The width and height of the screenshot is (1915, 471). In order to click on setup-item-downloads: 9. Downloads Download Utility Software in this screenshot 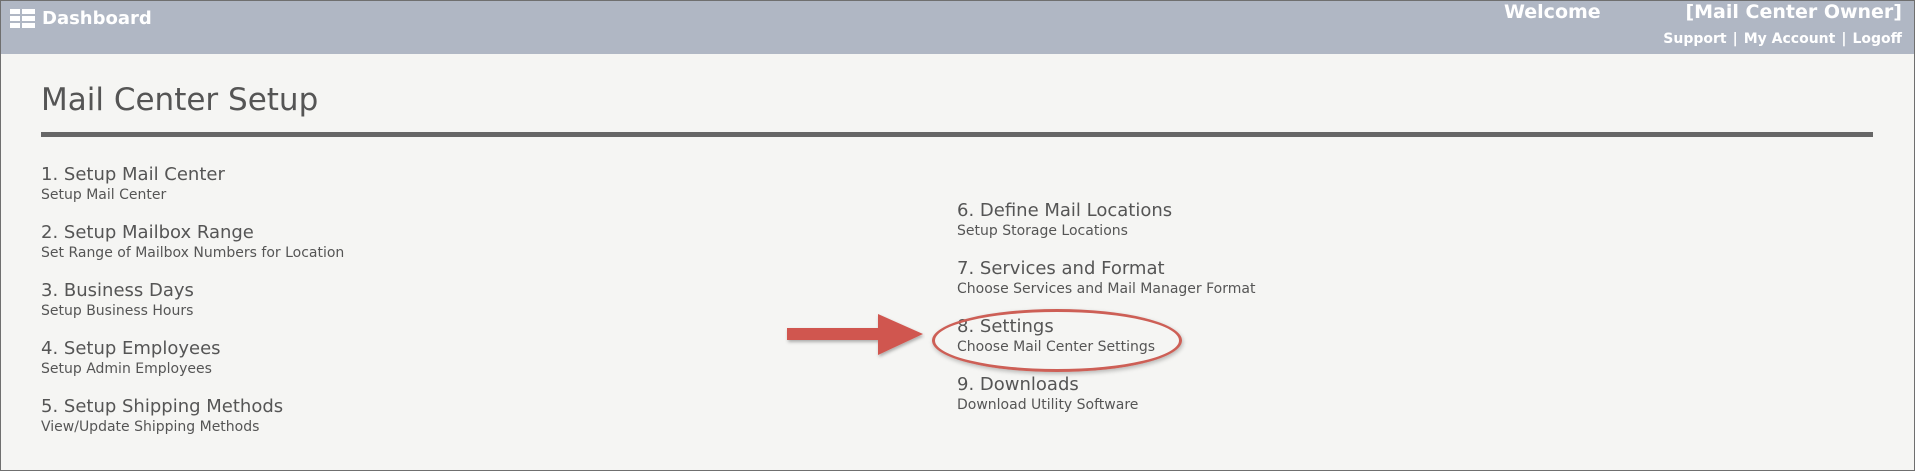, I will do `click(1047, 394)`.